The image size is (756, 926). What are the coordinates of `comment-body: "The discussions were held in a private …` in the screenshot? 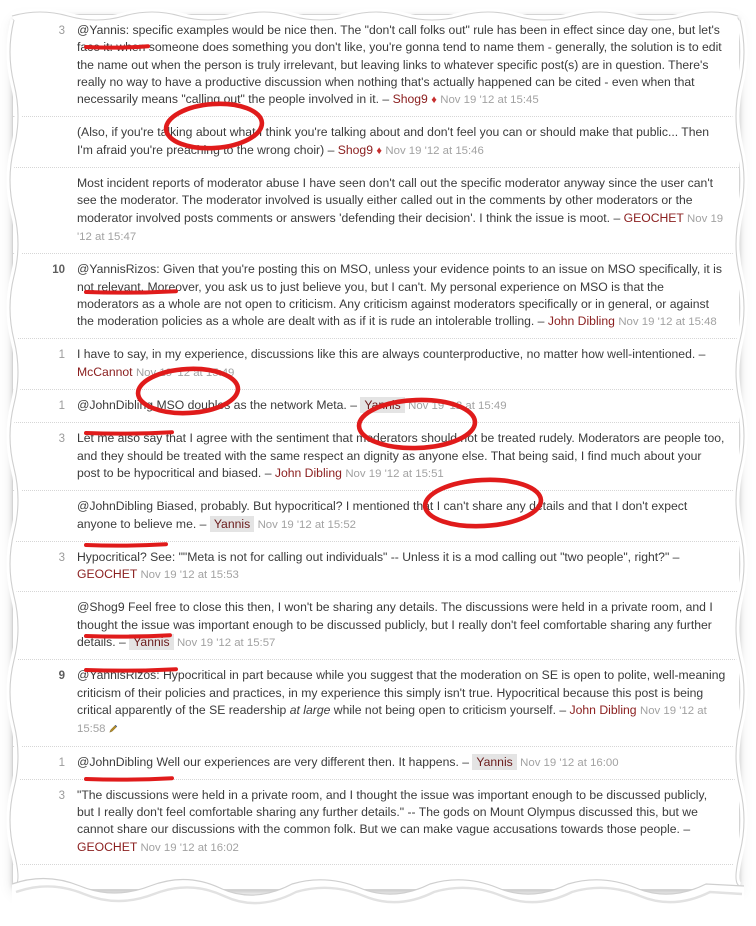 It's located at (402, 822).